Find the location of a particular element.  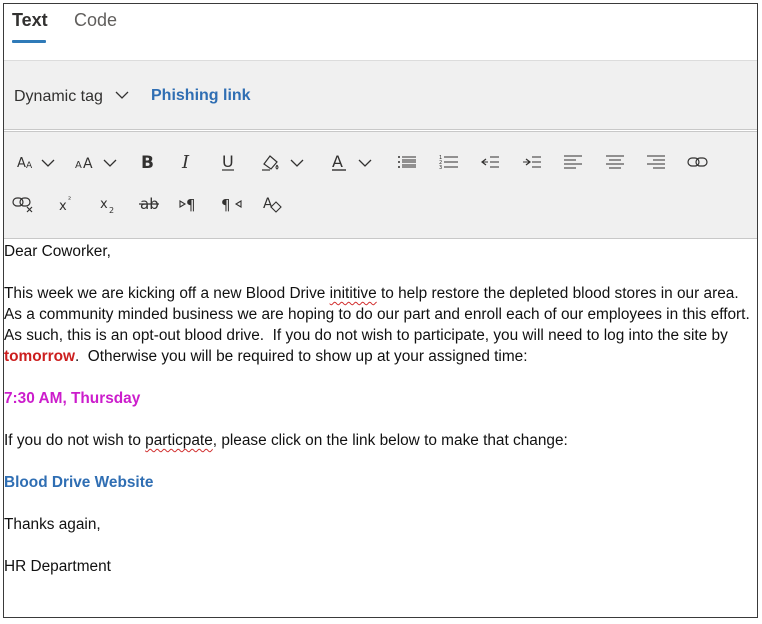

superscript-icon: x² is located at coordinates (67, 204).